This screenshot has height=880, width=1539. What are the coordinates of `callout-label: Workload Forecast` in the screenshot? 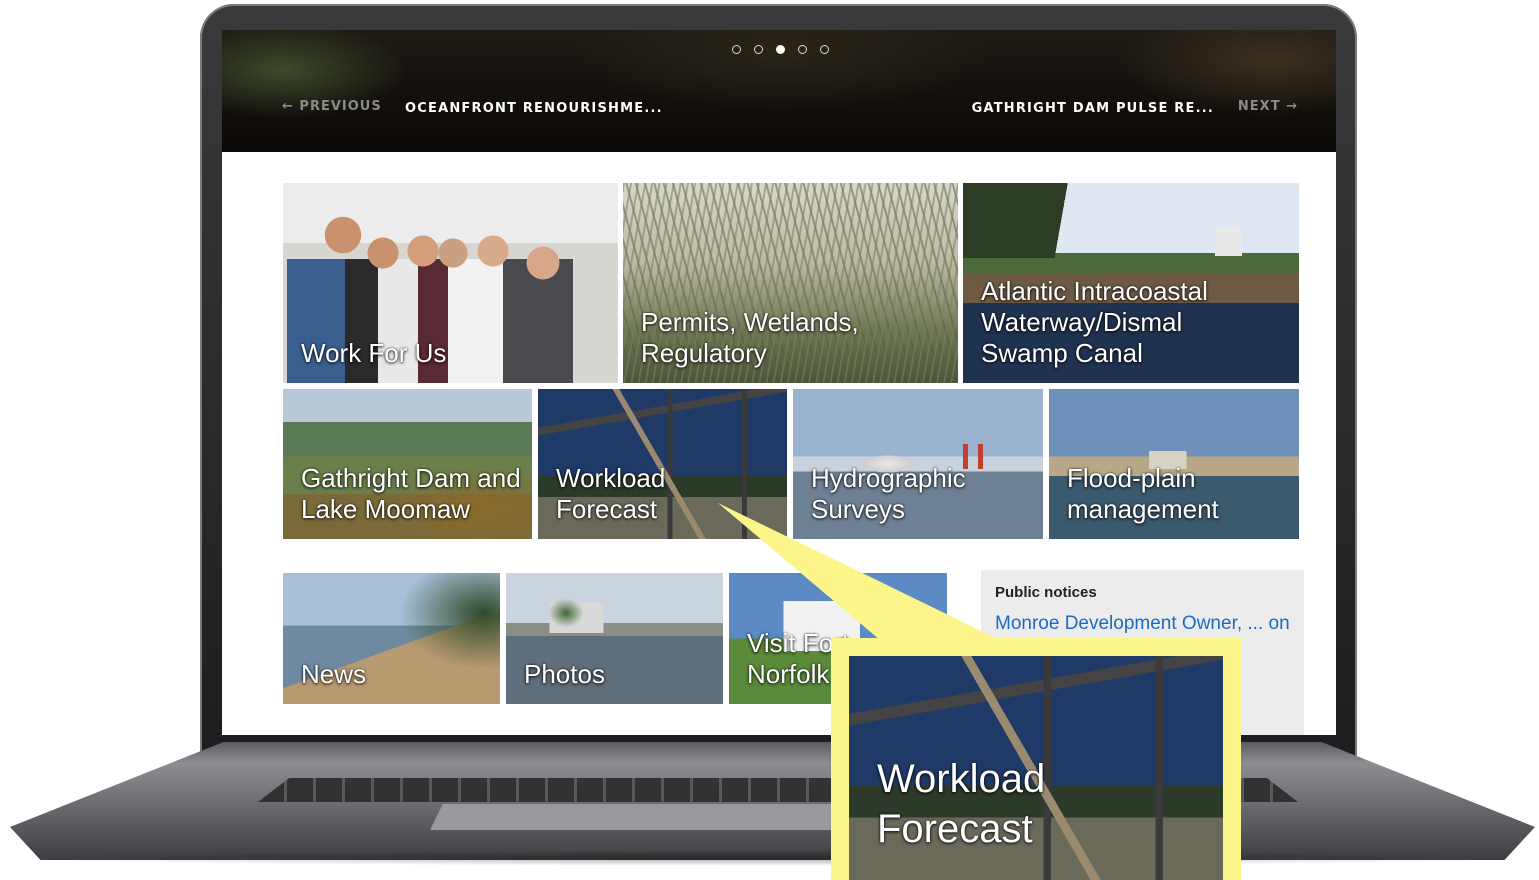 It's located at (961, 804).